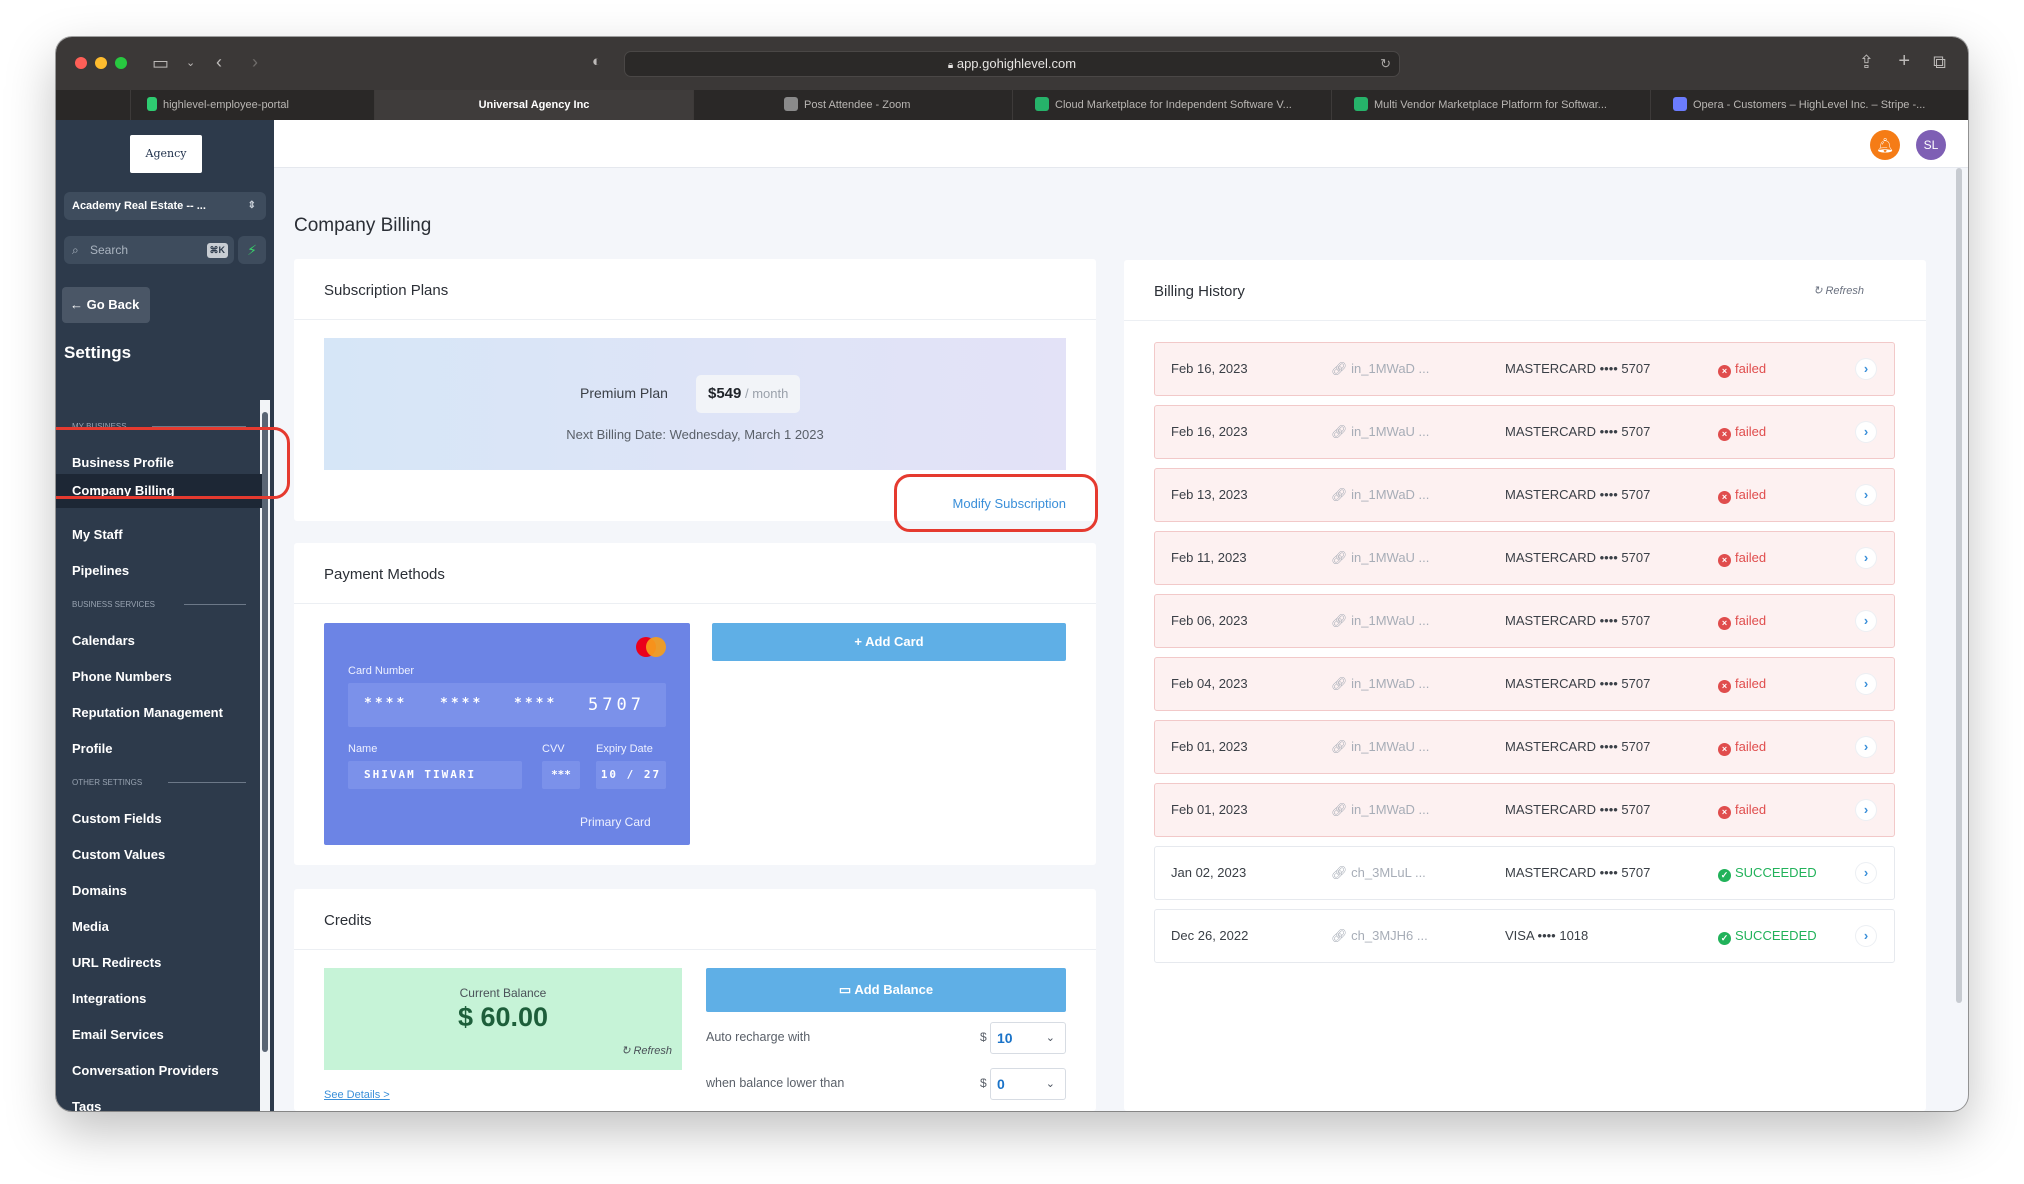 Image resolution: width=2024 pixels, height=1184 pixels. I want to click on tab-overview-icon: ⧉, so click(1939, 62).